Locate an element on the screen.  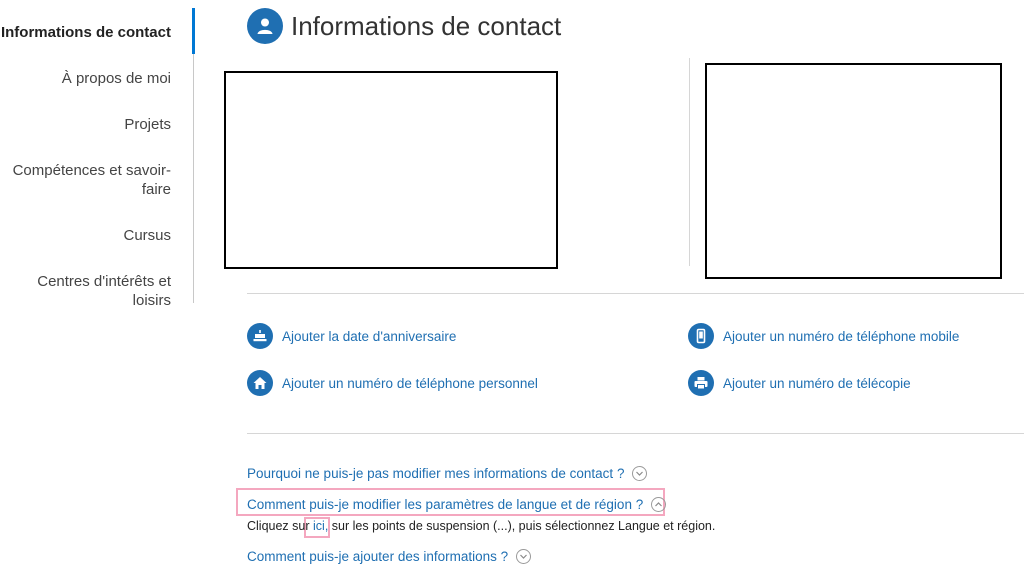
column-divider is located at coordinates (689, 162).